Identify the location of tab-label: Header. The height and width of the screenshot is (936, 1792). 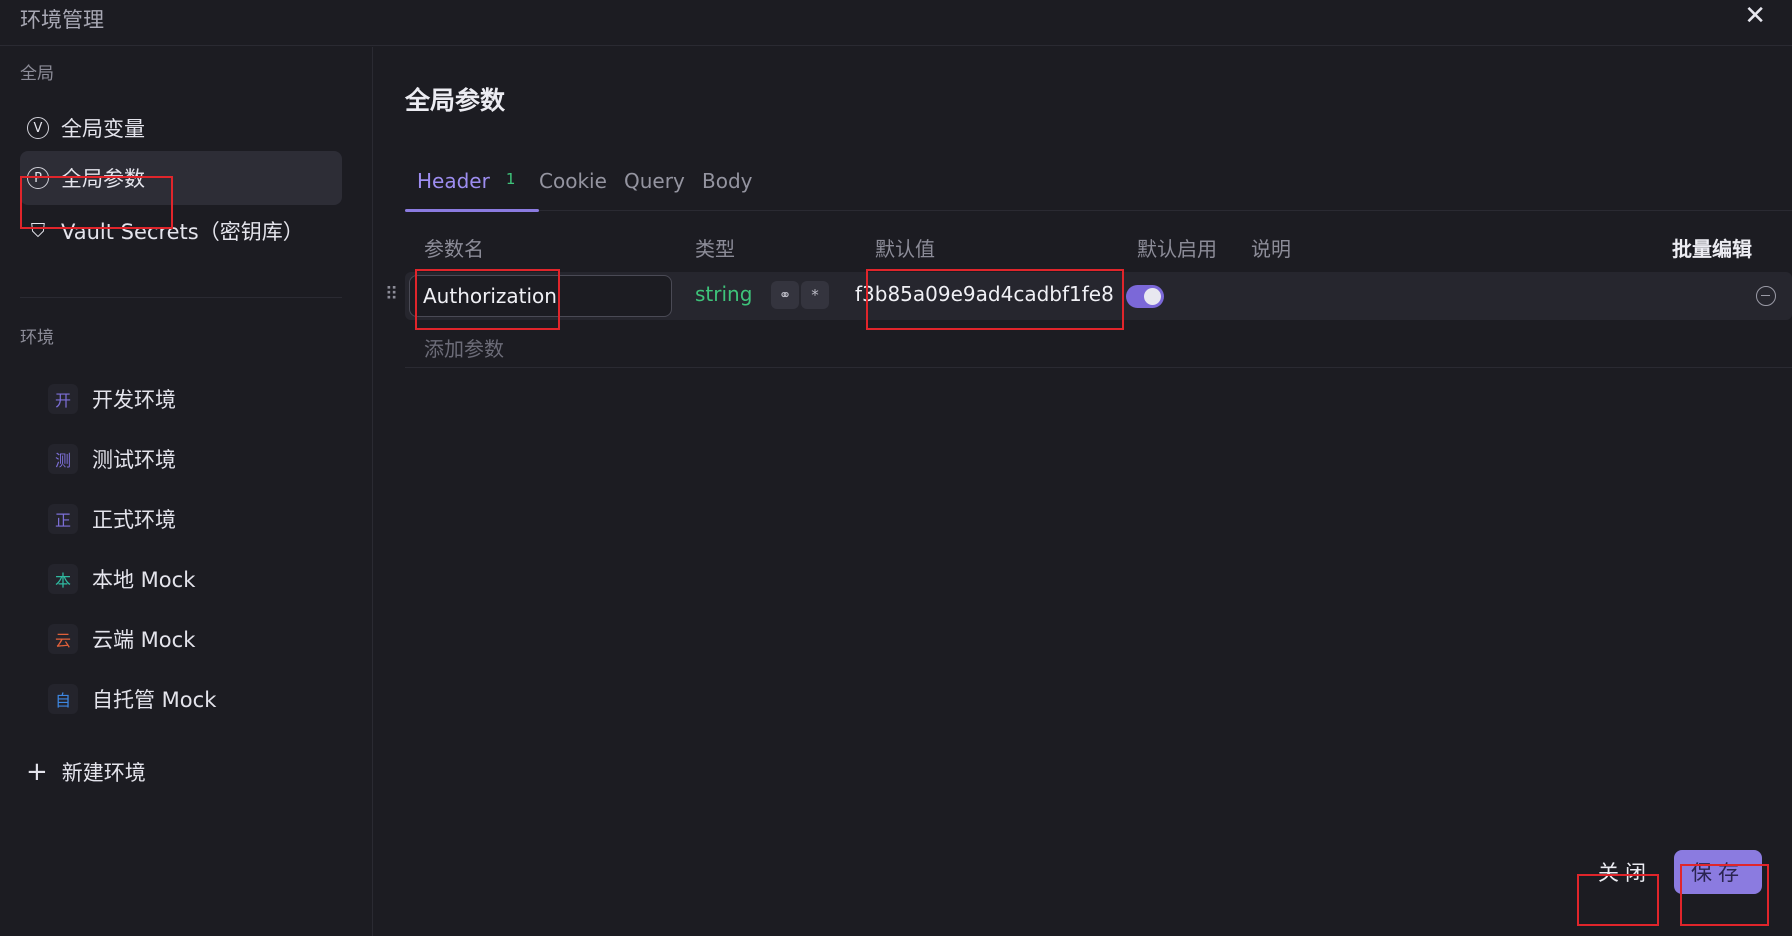
(453, 181).